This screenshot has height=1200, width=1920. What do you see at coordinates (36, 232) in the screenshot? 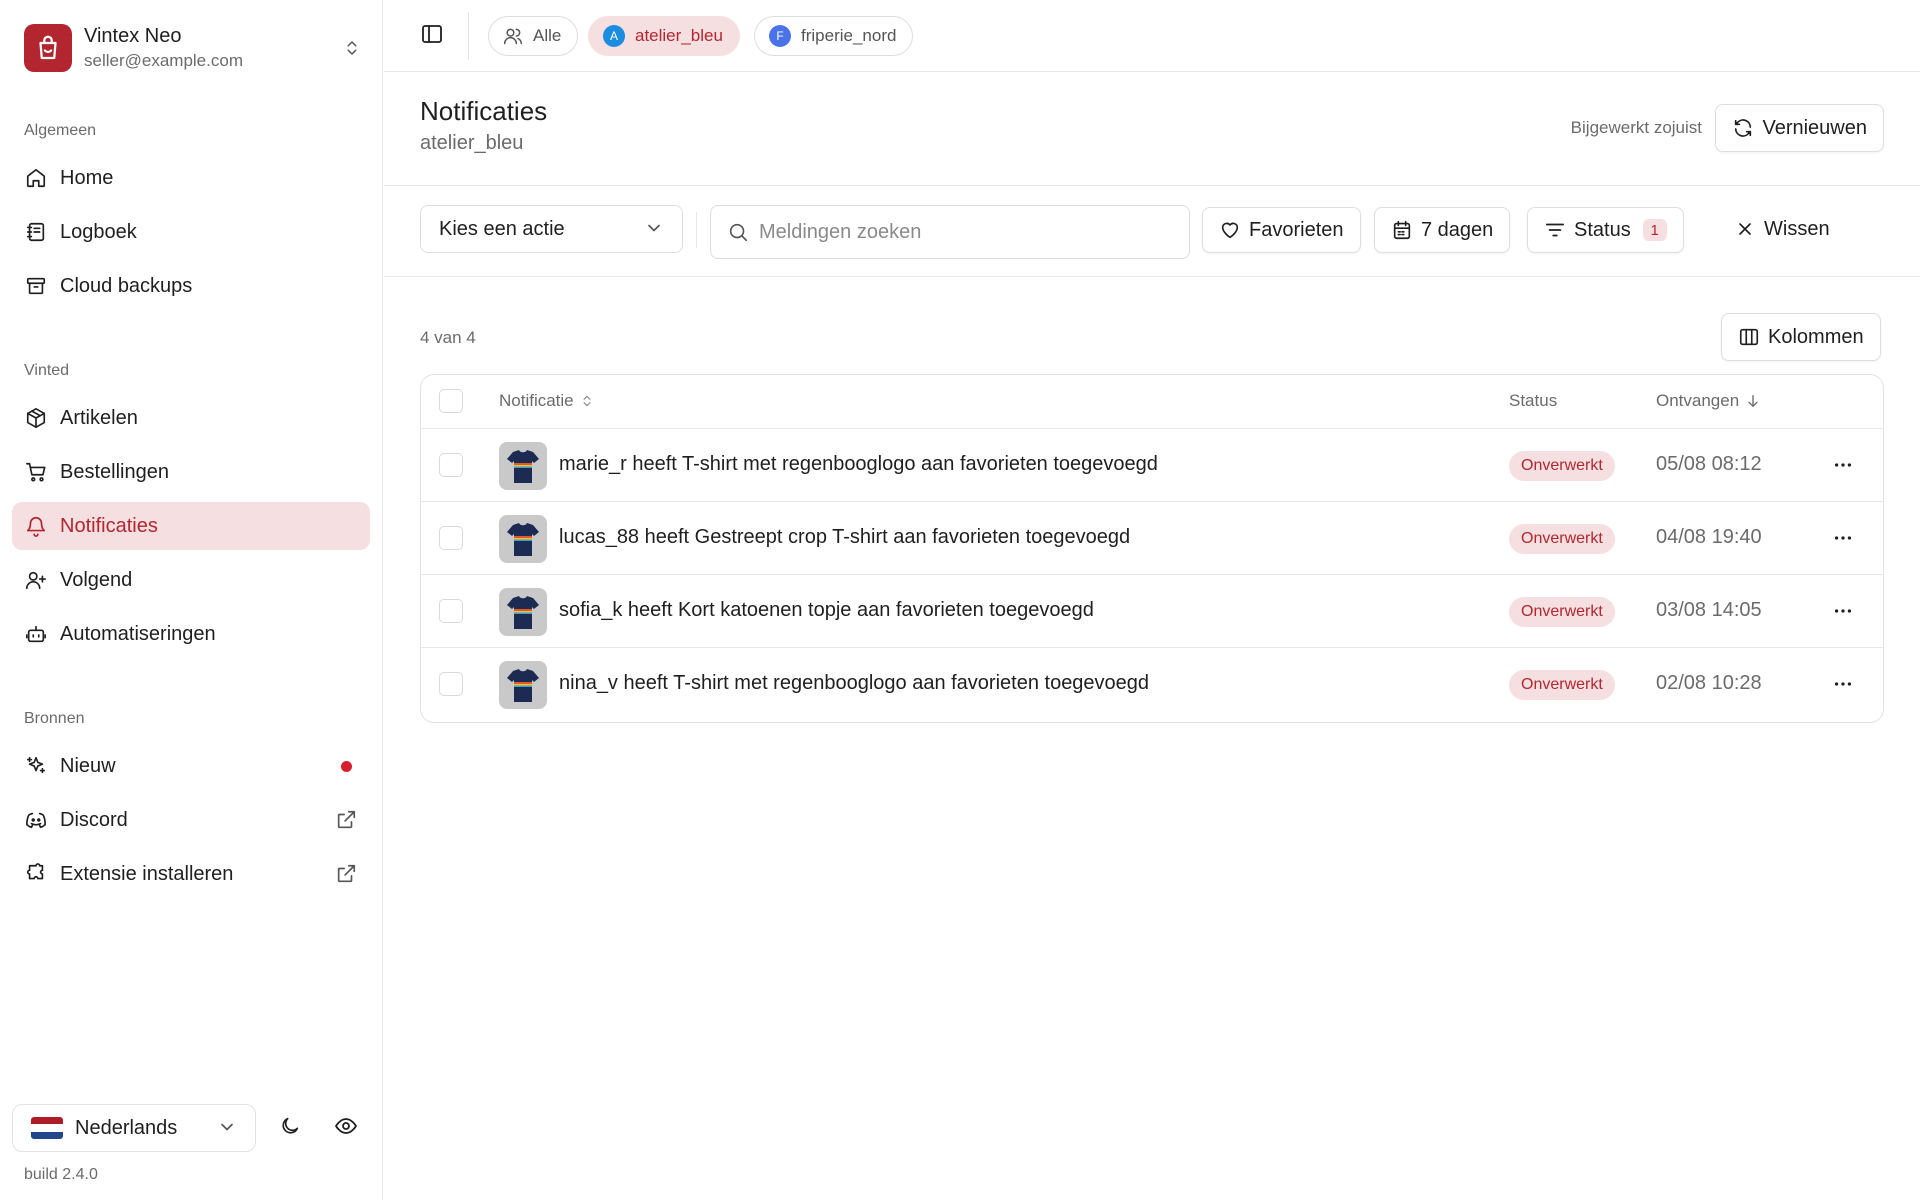
I see `logbook-icon` at bounding box center [36, 232].